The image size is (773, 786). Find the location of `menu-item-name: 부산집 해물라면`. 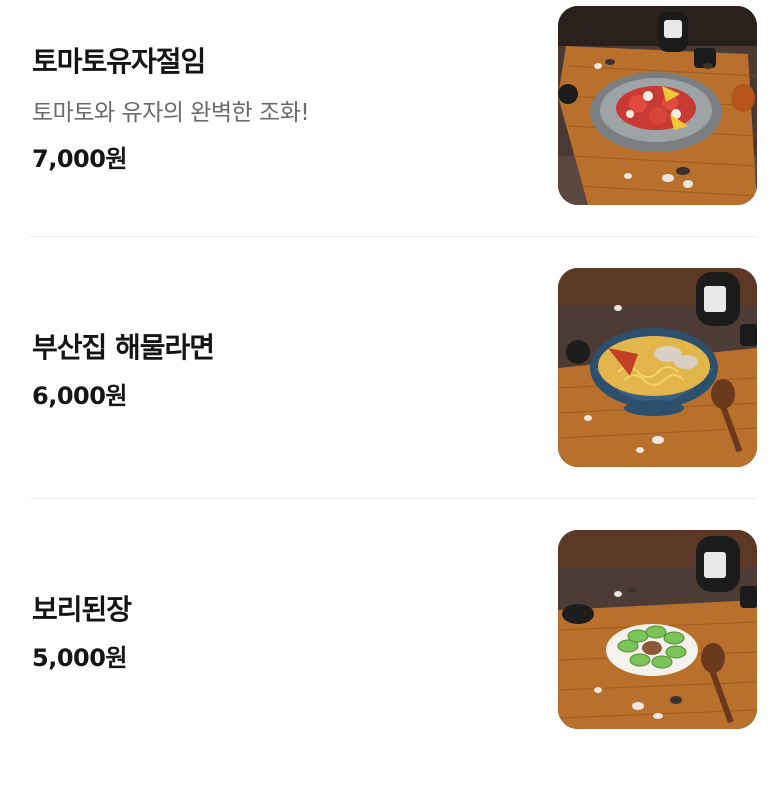

menu-item-name: 부산집 해물라면 is located at coordinates (123, 347).